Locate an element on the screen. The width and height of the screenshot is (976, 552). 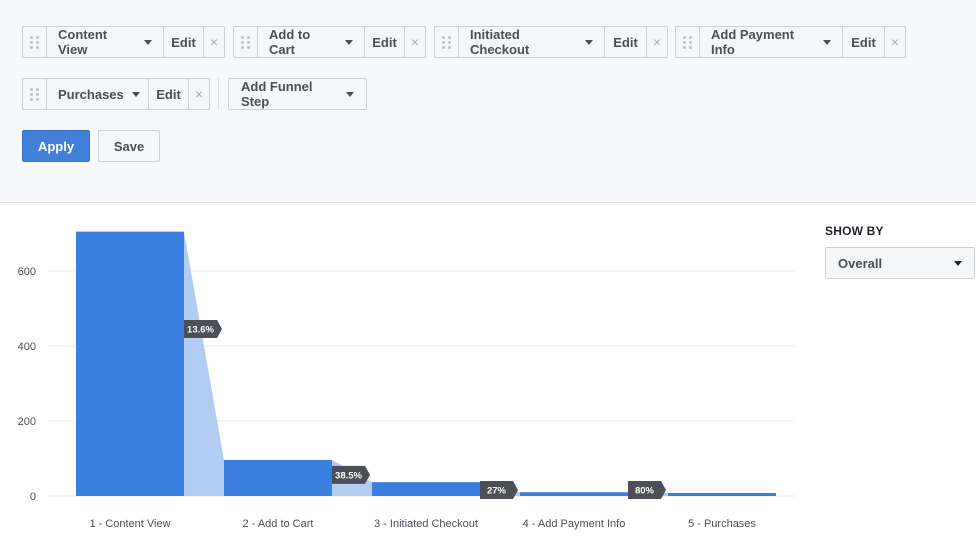
conversion-rate-label: 27% is located at coordinates (497, 491).